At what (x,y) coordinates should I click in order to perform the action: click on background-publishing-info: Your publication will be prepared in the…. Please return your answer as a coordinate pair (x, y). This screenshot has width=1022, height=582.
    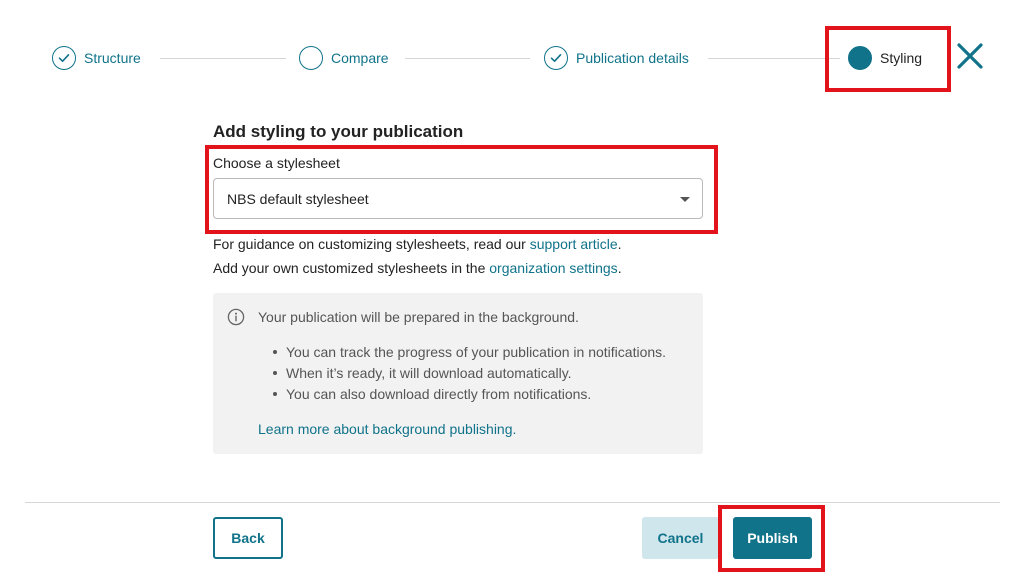
    Looking at the image, I should click on (458, 373).